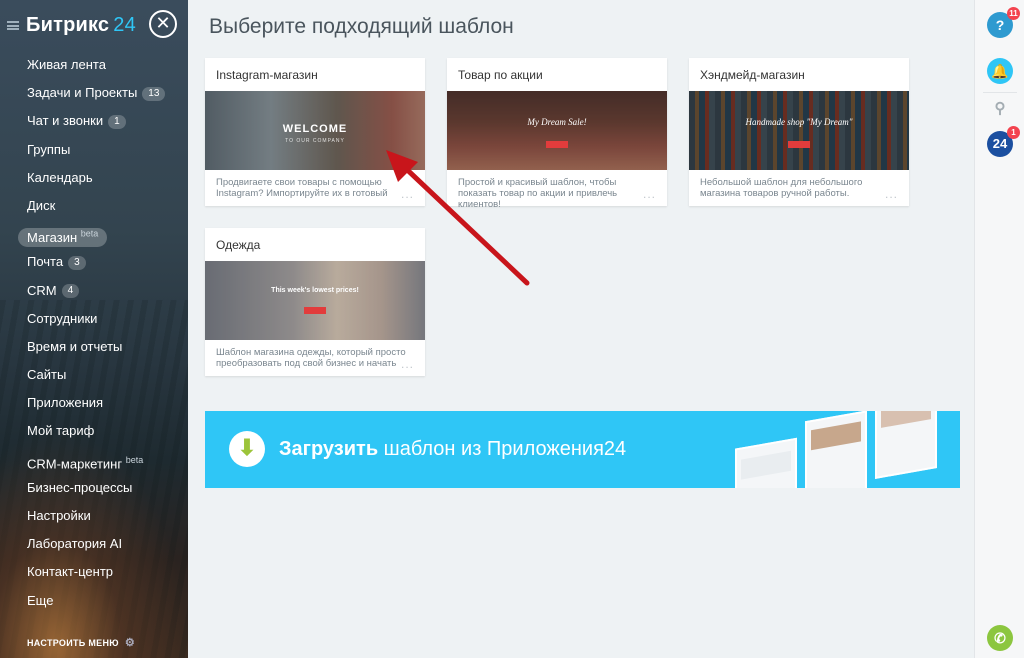  What do you see at coordinates (163, 24) in the screenshot?
I see `close-icon: ✕` at bounding box center [163, 24].